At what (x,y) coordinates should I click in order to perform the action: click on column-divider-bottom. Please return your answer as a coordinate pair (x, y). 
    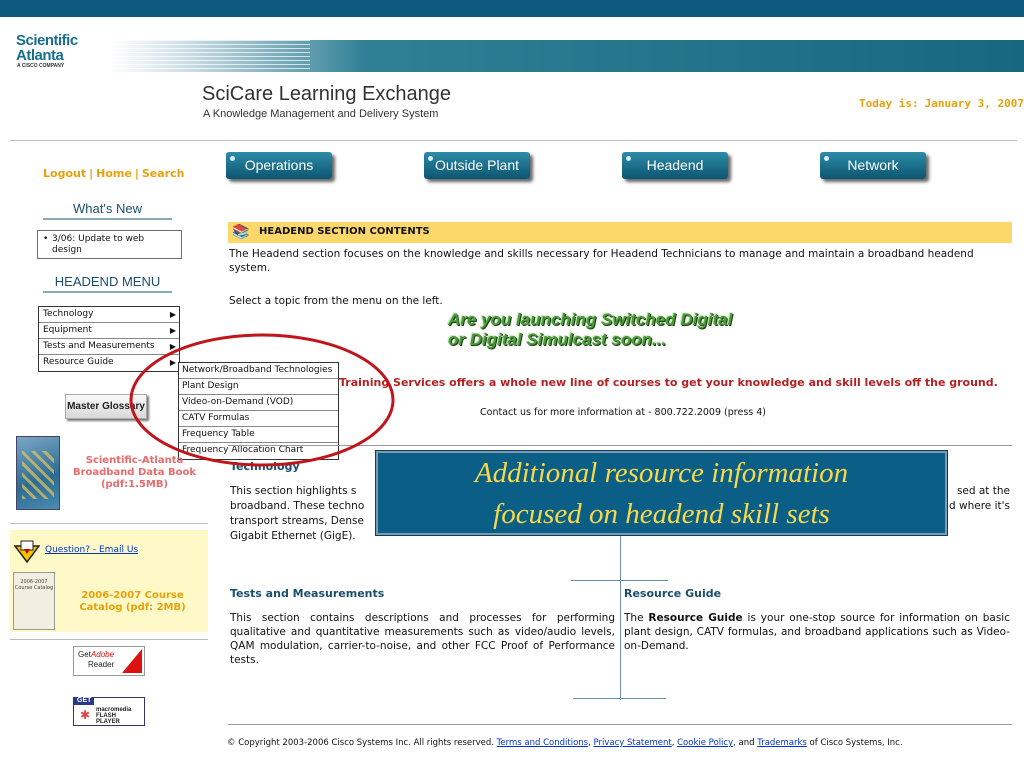
    Looking at the image, I should click on (619, 698).